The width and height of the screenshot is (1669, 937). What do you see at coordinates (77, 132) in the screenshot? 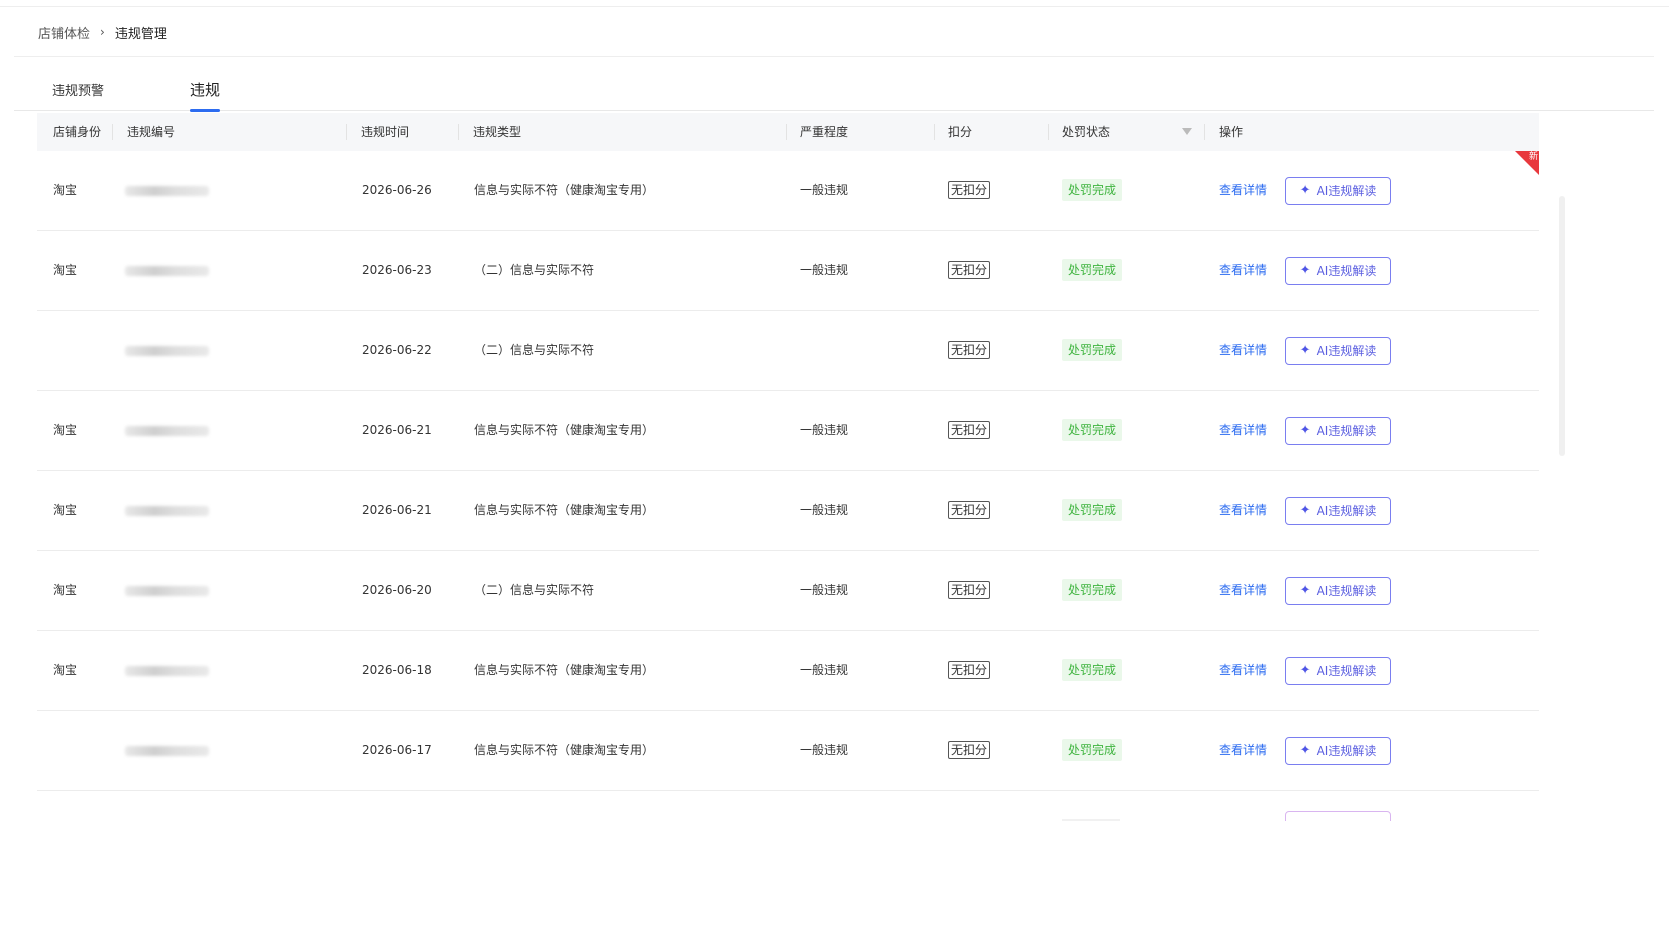
I see `column-header-shop: 店铺身份` at bounding box center [77, 132].